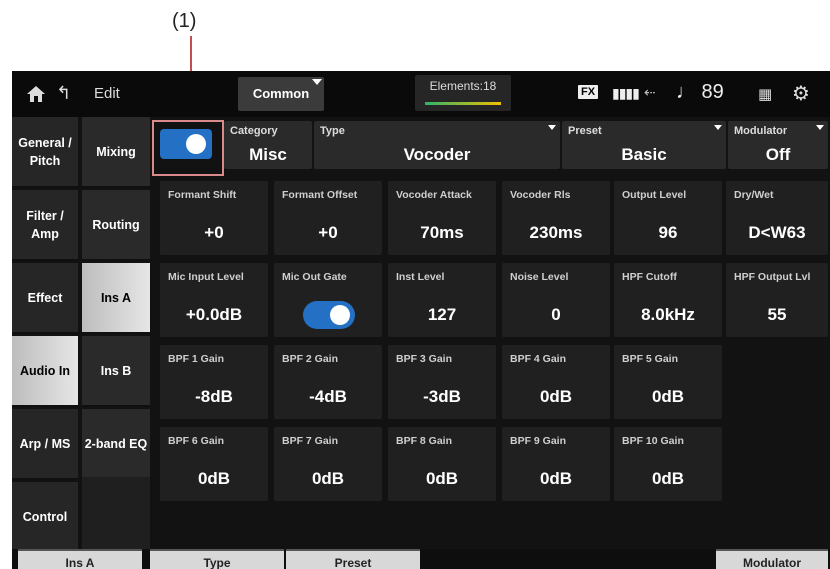  I want to click on tab-modulator: Modulator, so click(772, 559).